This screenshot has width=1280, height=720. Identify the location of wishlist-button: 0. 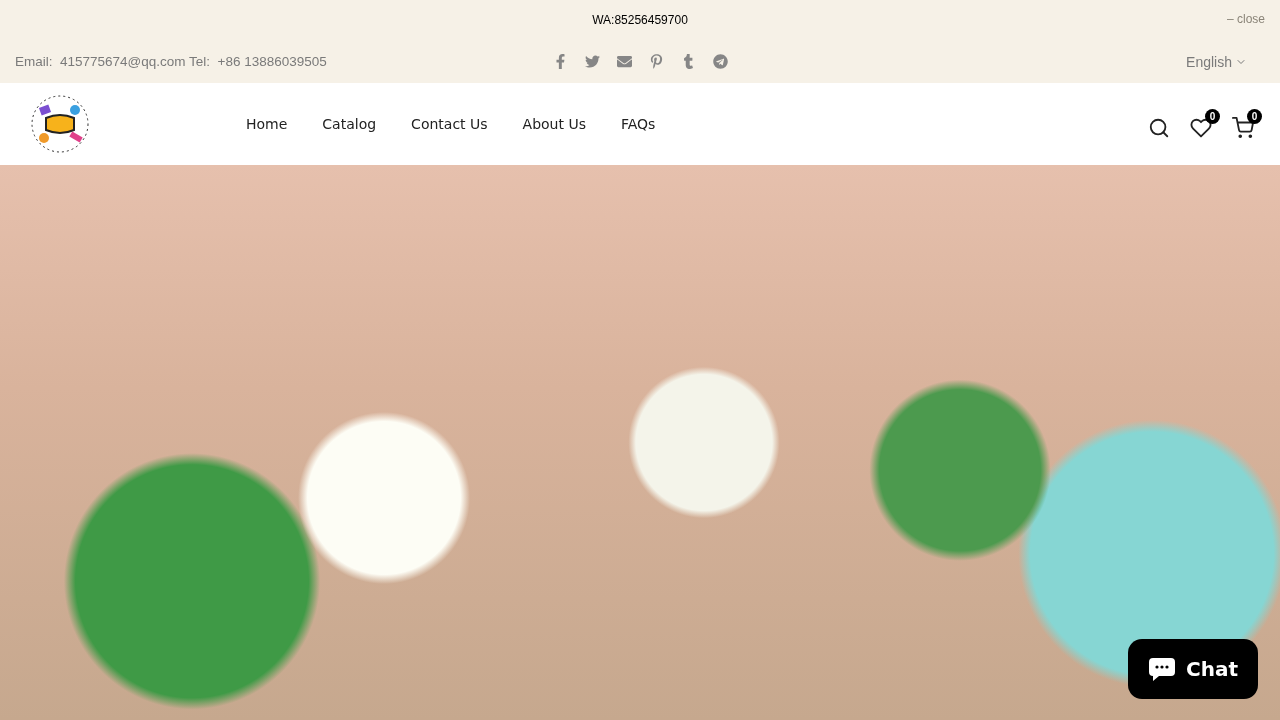
(1205, 124).